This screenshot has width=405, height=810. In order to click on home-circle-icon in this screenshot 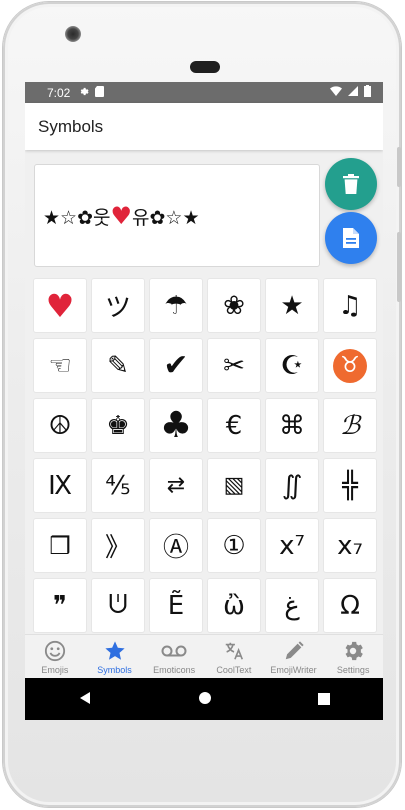, I will do `click(205, 697)`.